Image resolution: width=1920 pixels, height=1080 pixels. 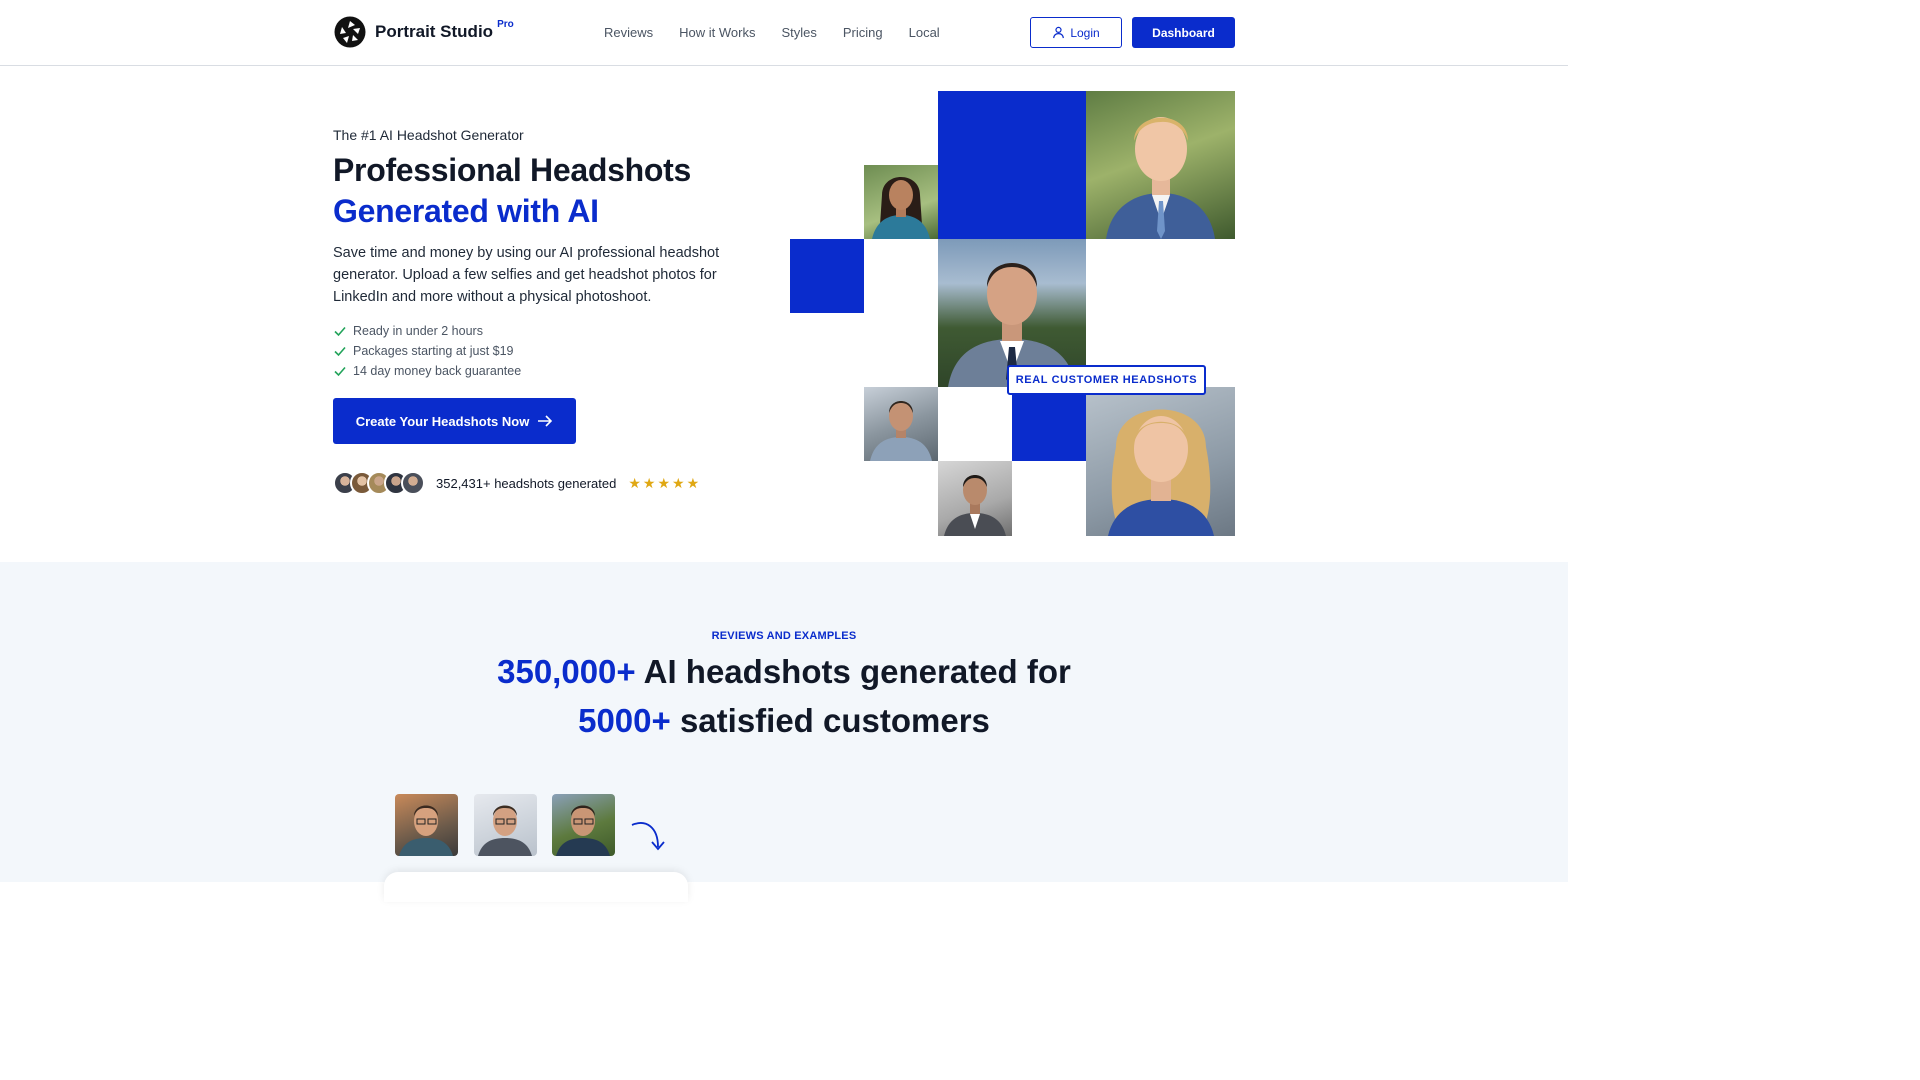 I want to click on hero-title-line1: Professional Headshots, so click(x=512, y=170).